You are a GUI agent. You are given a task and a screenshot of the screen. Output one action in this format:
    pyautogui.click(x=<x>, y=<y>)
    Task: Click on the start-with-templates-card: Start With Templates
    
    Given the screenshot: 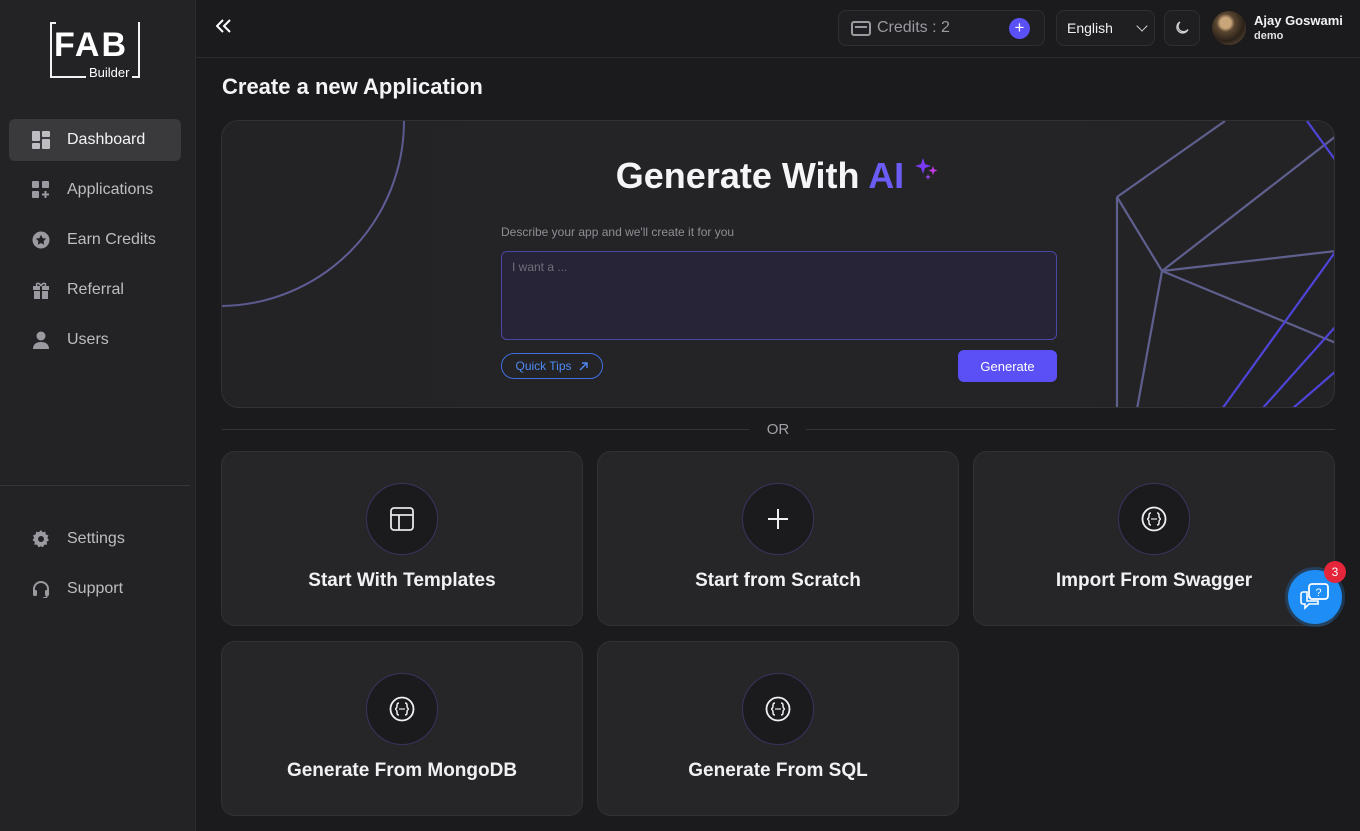 What is the action you would take?
    pyautogui.click(x=402, y=538)
    